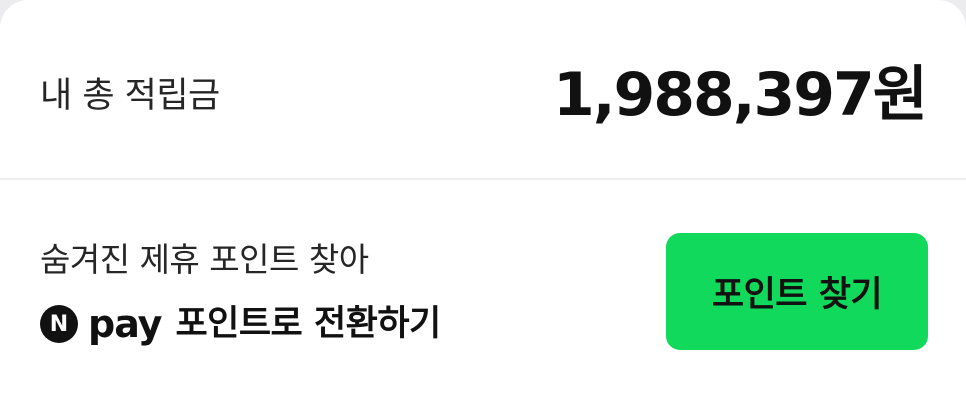  I want to click on total-points-label: 내 총 적립금, so click(130, 96).